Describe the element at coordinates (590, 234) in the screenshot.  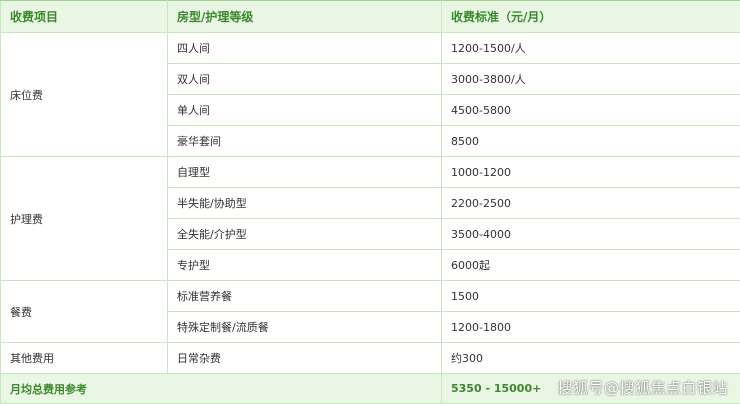
I see `price-cell: 3500-4000` at that location.